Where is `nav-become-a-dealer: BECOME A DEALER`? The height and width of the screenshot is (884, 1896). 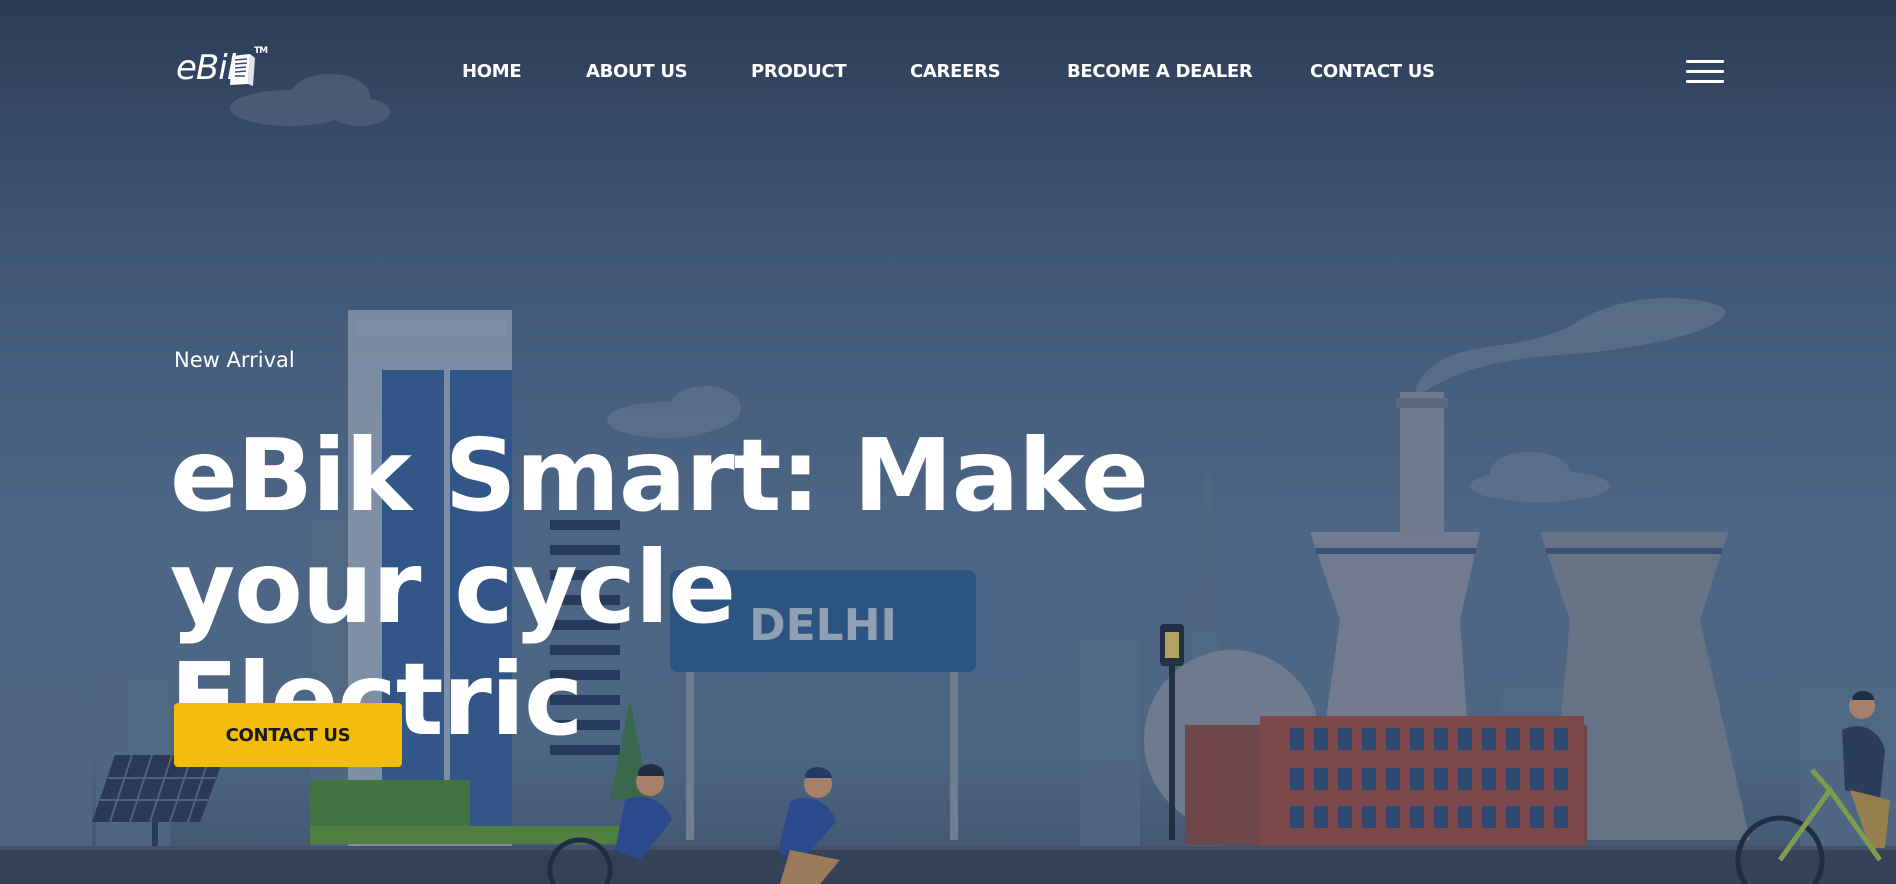 nav-become-a-dealer: BECOME A DEALER is located at coordinates (1160, 71).